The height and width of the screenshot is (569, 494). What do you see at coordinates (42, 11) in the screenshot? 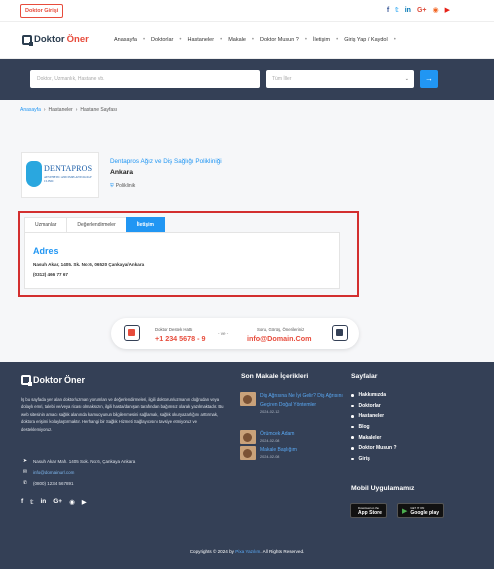
I see `doctor-login-button: Doktor Girişi` at bounding box center [42, 11].